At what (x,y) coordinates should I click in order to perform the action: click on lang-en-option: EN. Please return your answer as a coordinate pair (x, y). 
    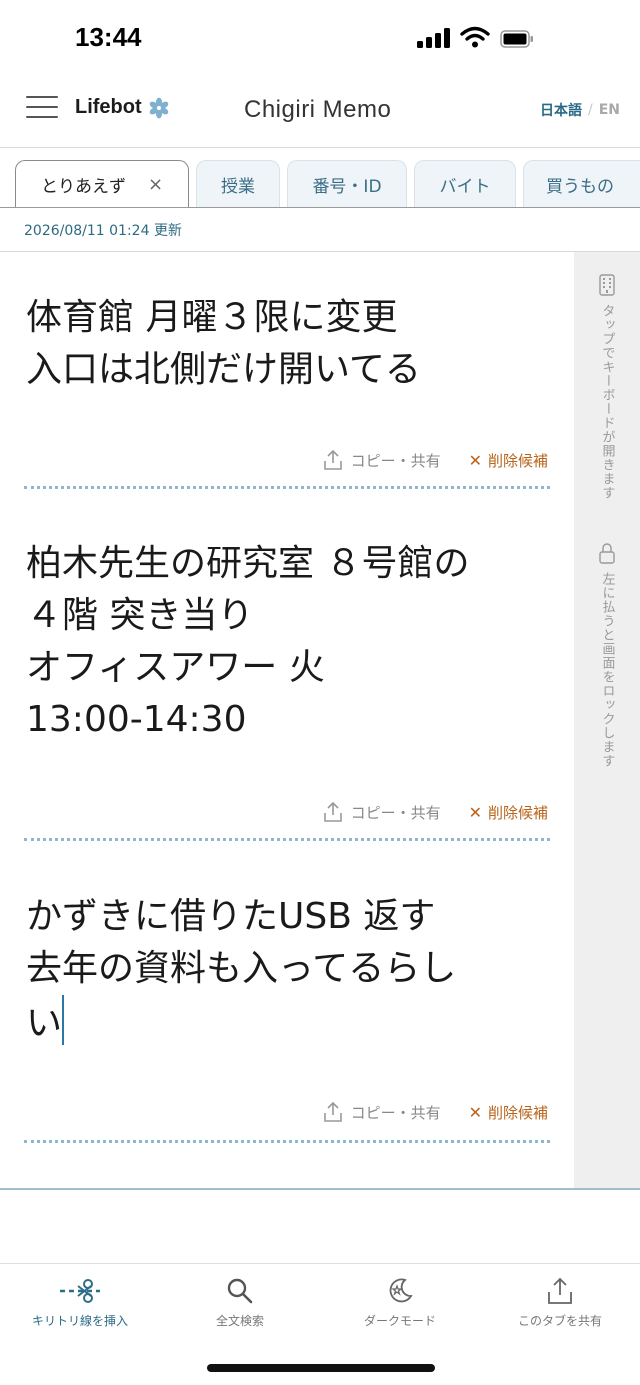
    Looking at the image, I should click on (609, 110).